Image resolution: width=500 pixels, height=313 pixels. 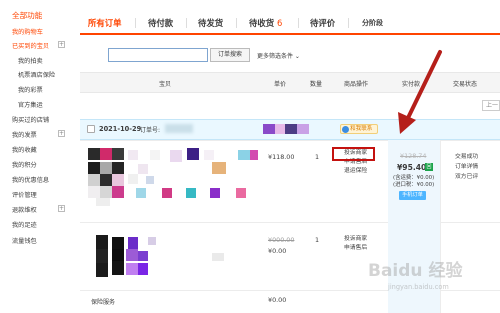 What do you see at coordinates (281, 157) in the screenshot?
I see `unit-price: ¥118.00` at bounding box center [281, 157].